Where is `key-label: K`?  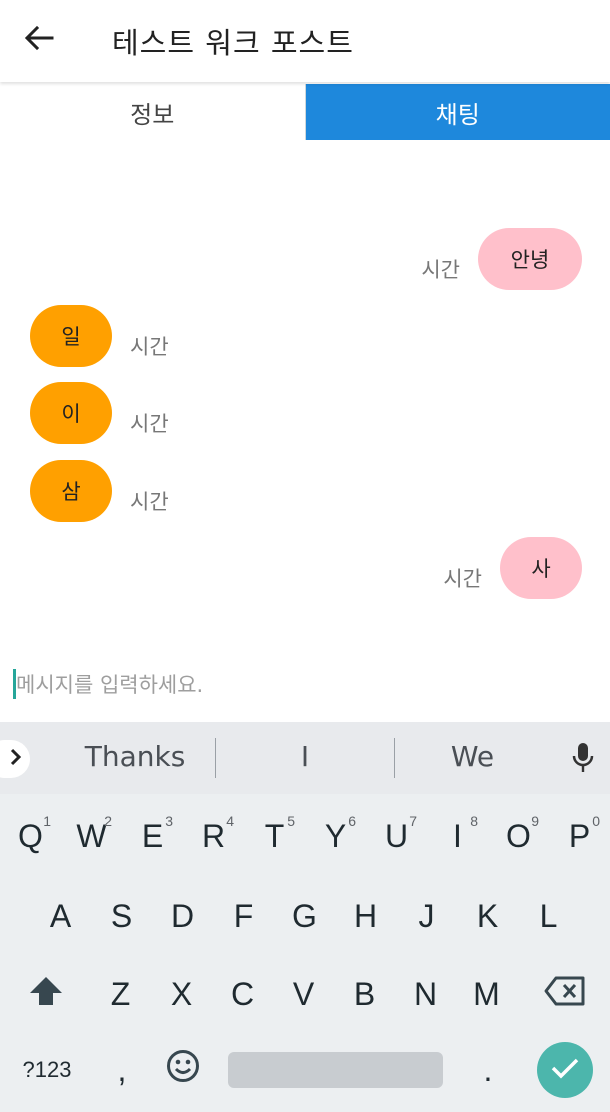 key-label: K is located at coordinates (487, 915).